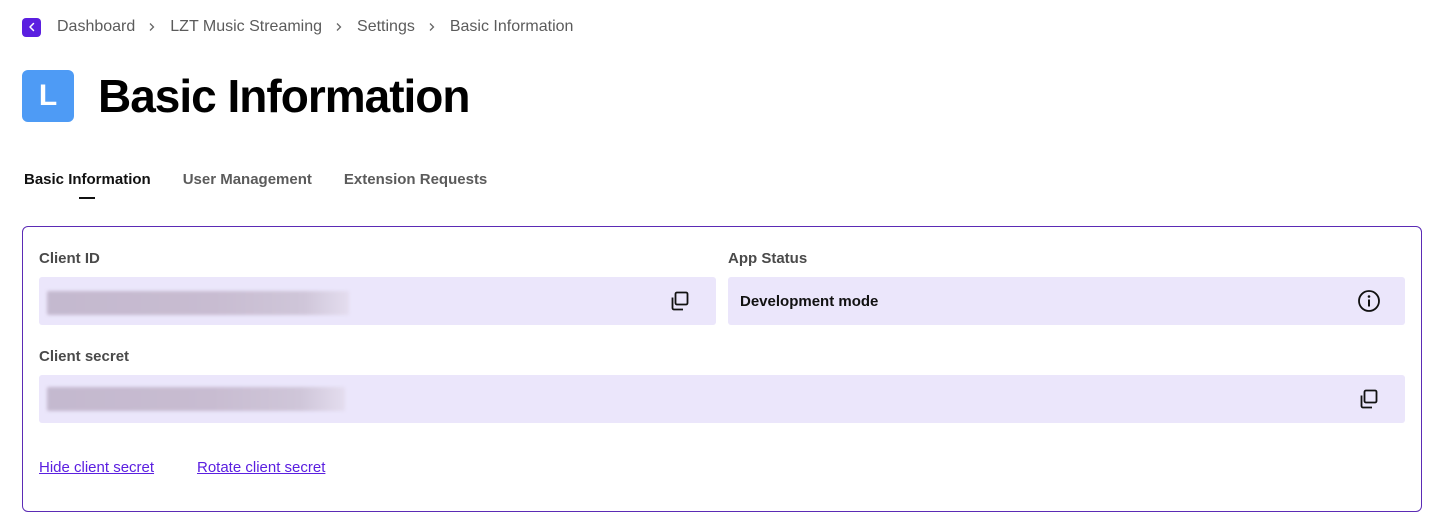 This screenshot has height=522, width=1430. I want to click on client-secret-masked-value, so click(196, 399).